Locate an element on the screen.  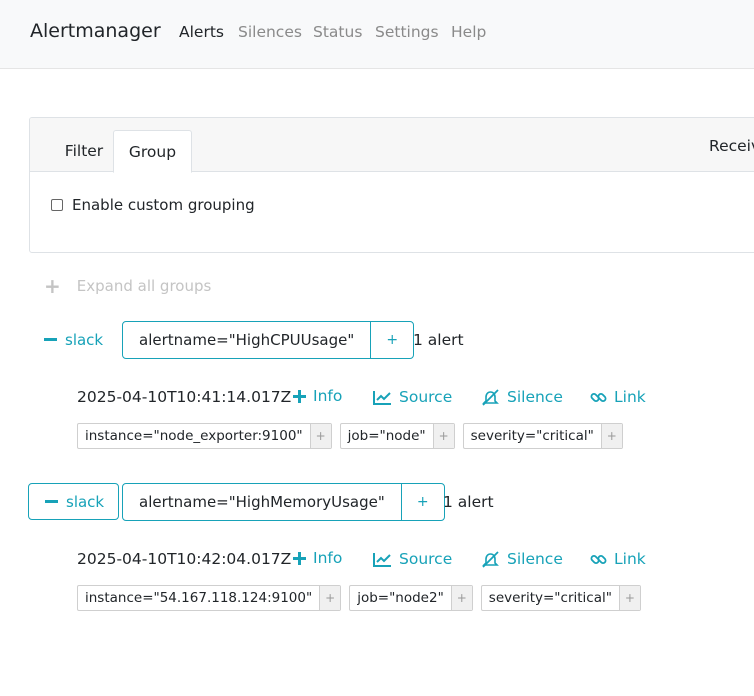
expand-all-label: Expand all groups is located at coordinates (144, 286).